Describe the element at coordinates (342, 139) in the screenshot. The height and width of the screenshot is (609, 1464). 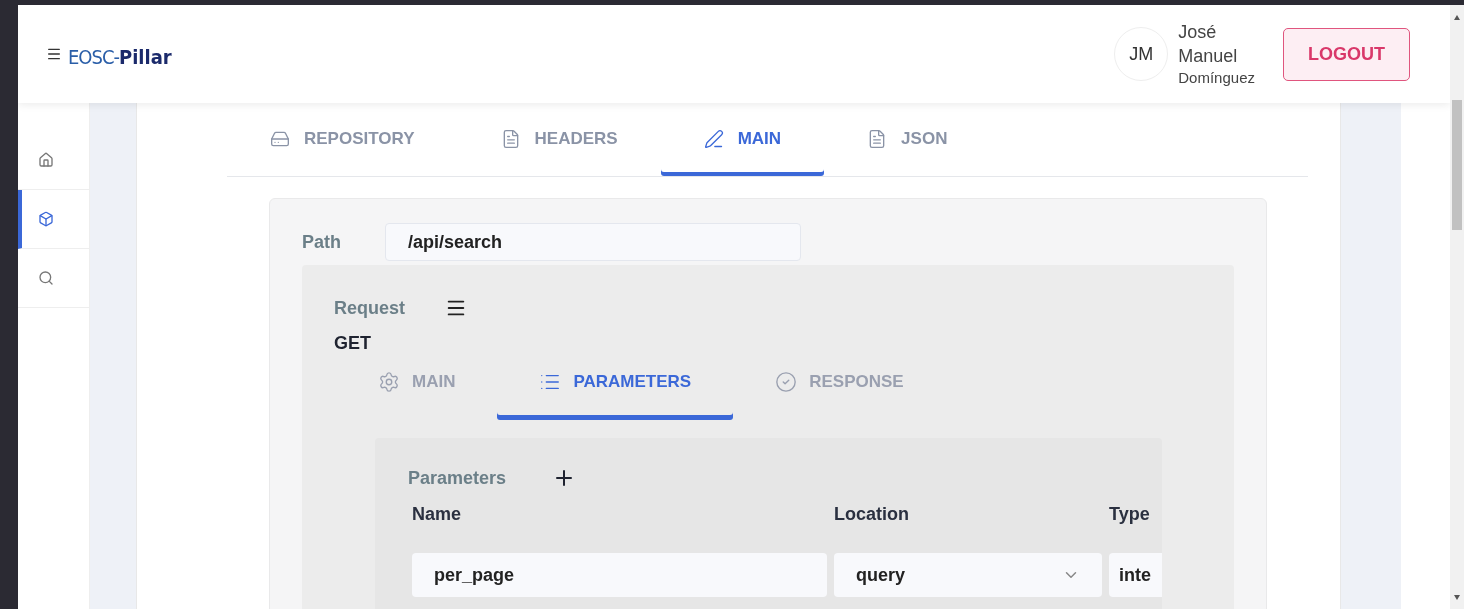
I see `tab: REPOSITORY` at that location.